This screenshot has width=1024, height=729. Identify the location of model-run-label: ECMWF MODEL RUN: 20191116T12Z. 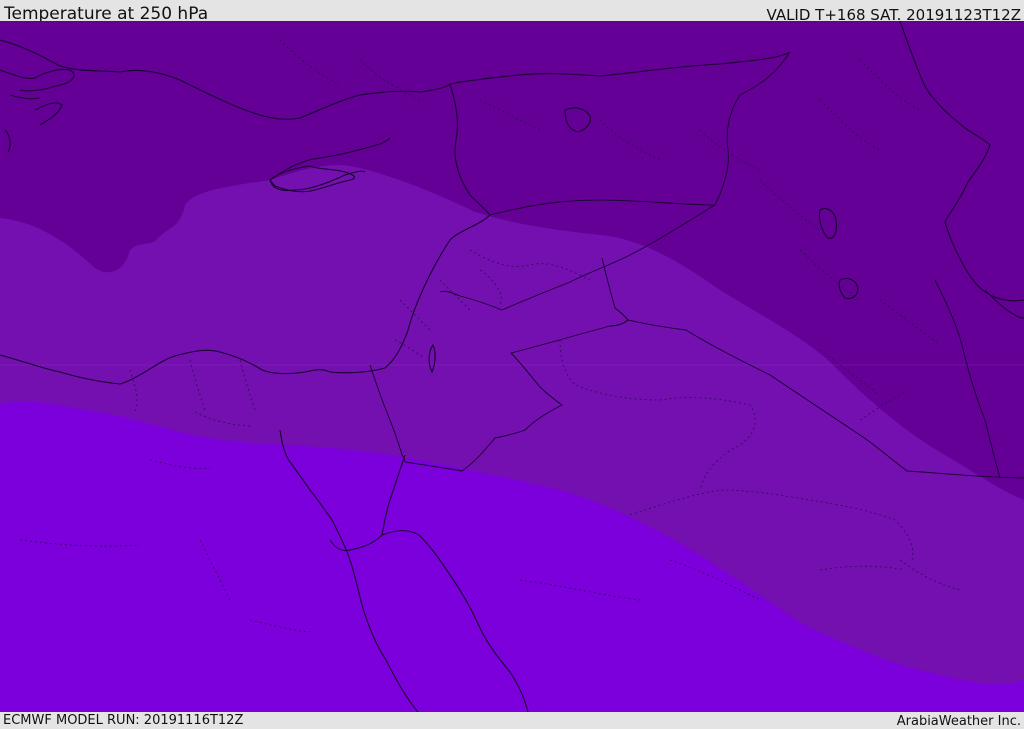
(123, 720).